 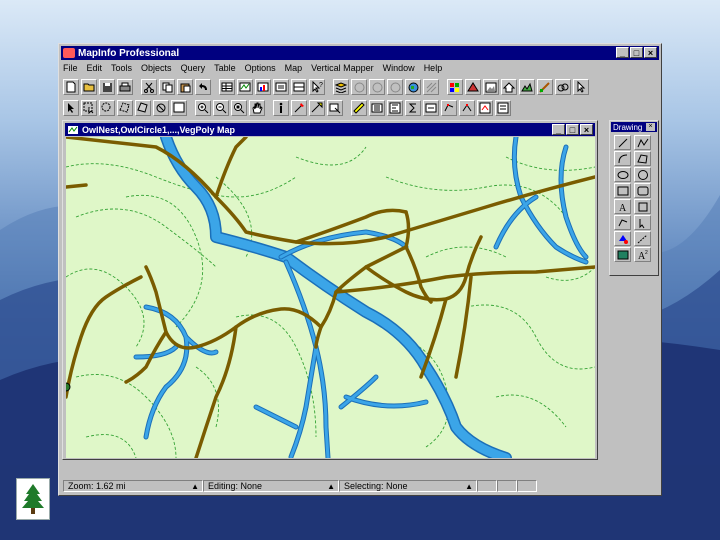 I want to click on unselect-icon, so click(x=161, y=108).